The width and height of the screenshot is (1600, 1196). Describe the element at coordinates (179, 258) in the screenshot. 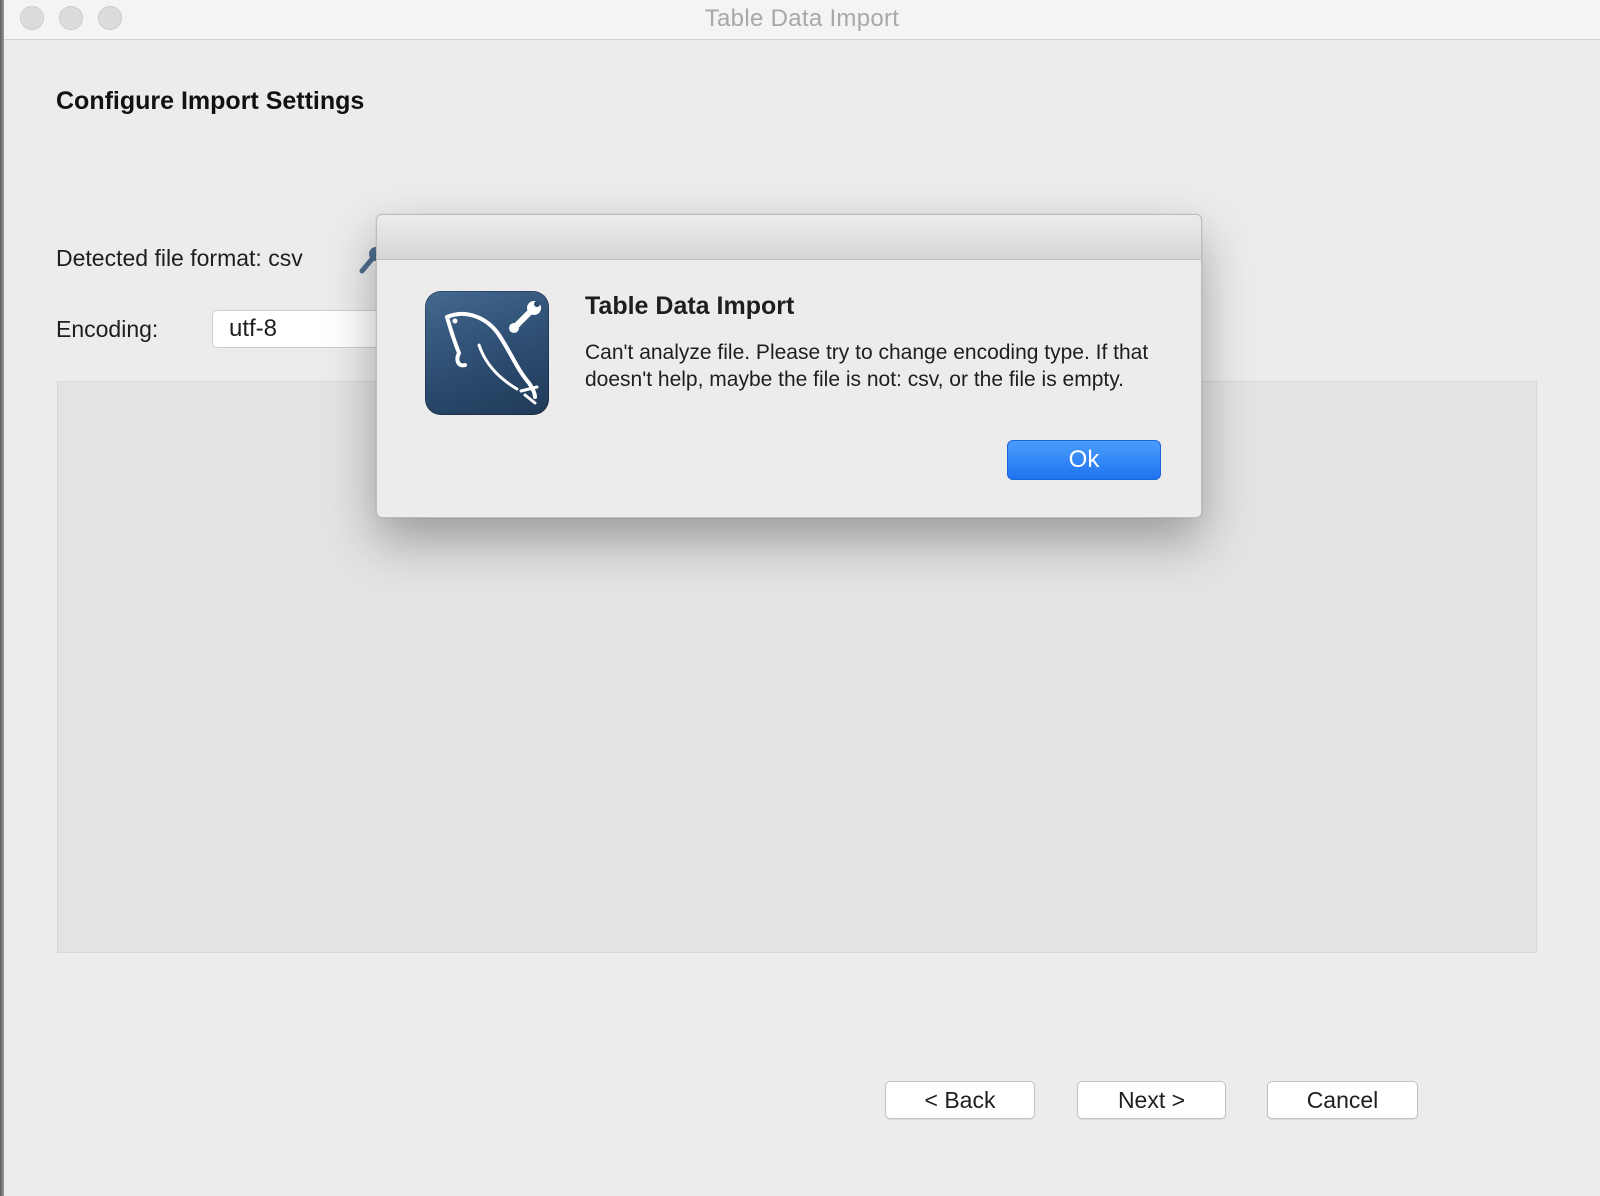

I see `detected-format-label: Detected file format: csv` at that location.